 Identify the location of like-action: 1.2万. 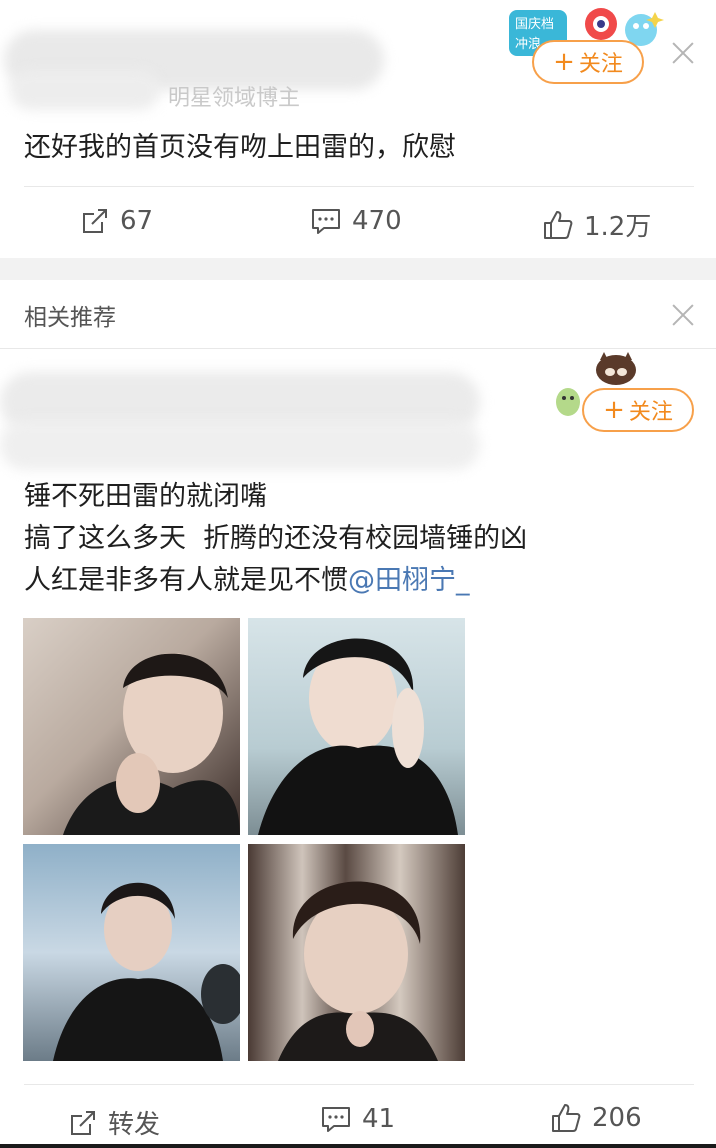
(596, 224).